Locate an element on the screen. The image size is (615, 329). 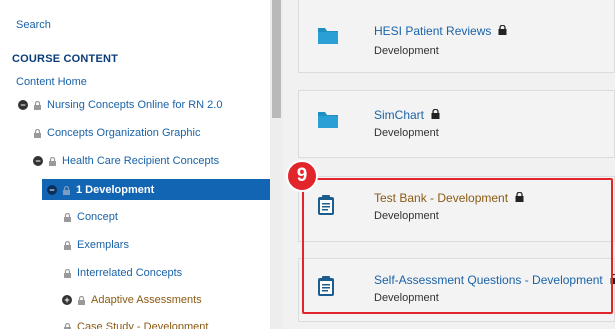
tree-item-1-development: − 1 Development is located at coordinates (100, 190).